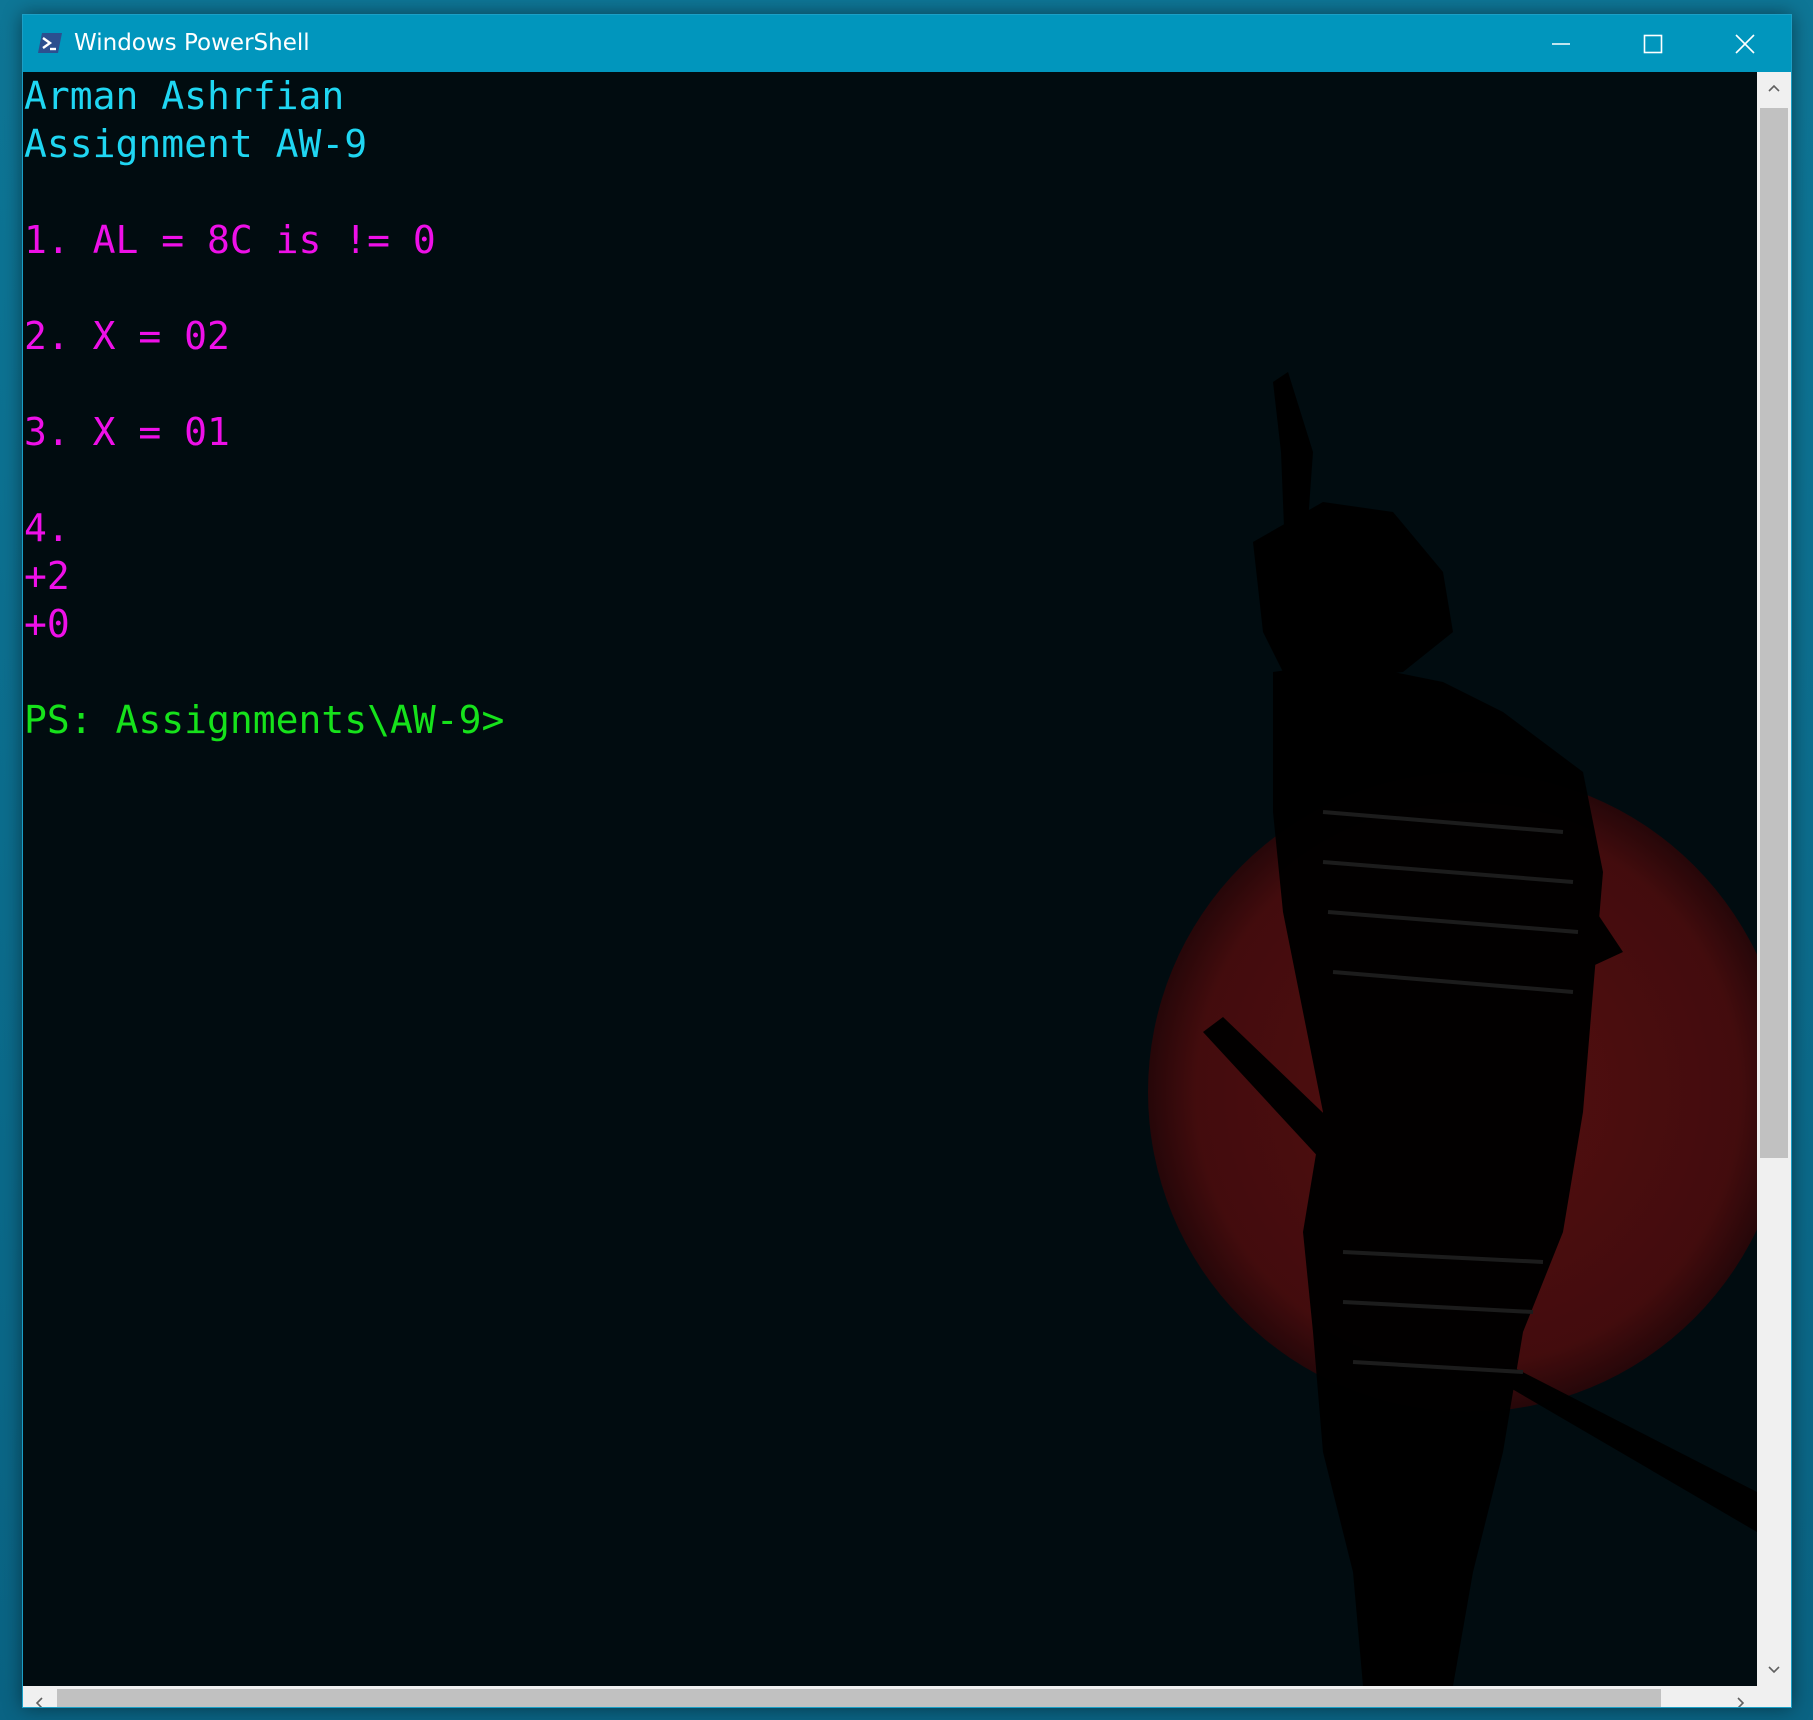 This screenshot has width=1813, height=1720. Describe the element at coordinates (127, 336) in the screenshot. I see `console-line: 2. X = 02` at that location.